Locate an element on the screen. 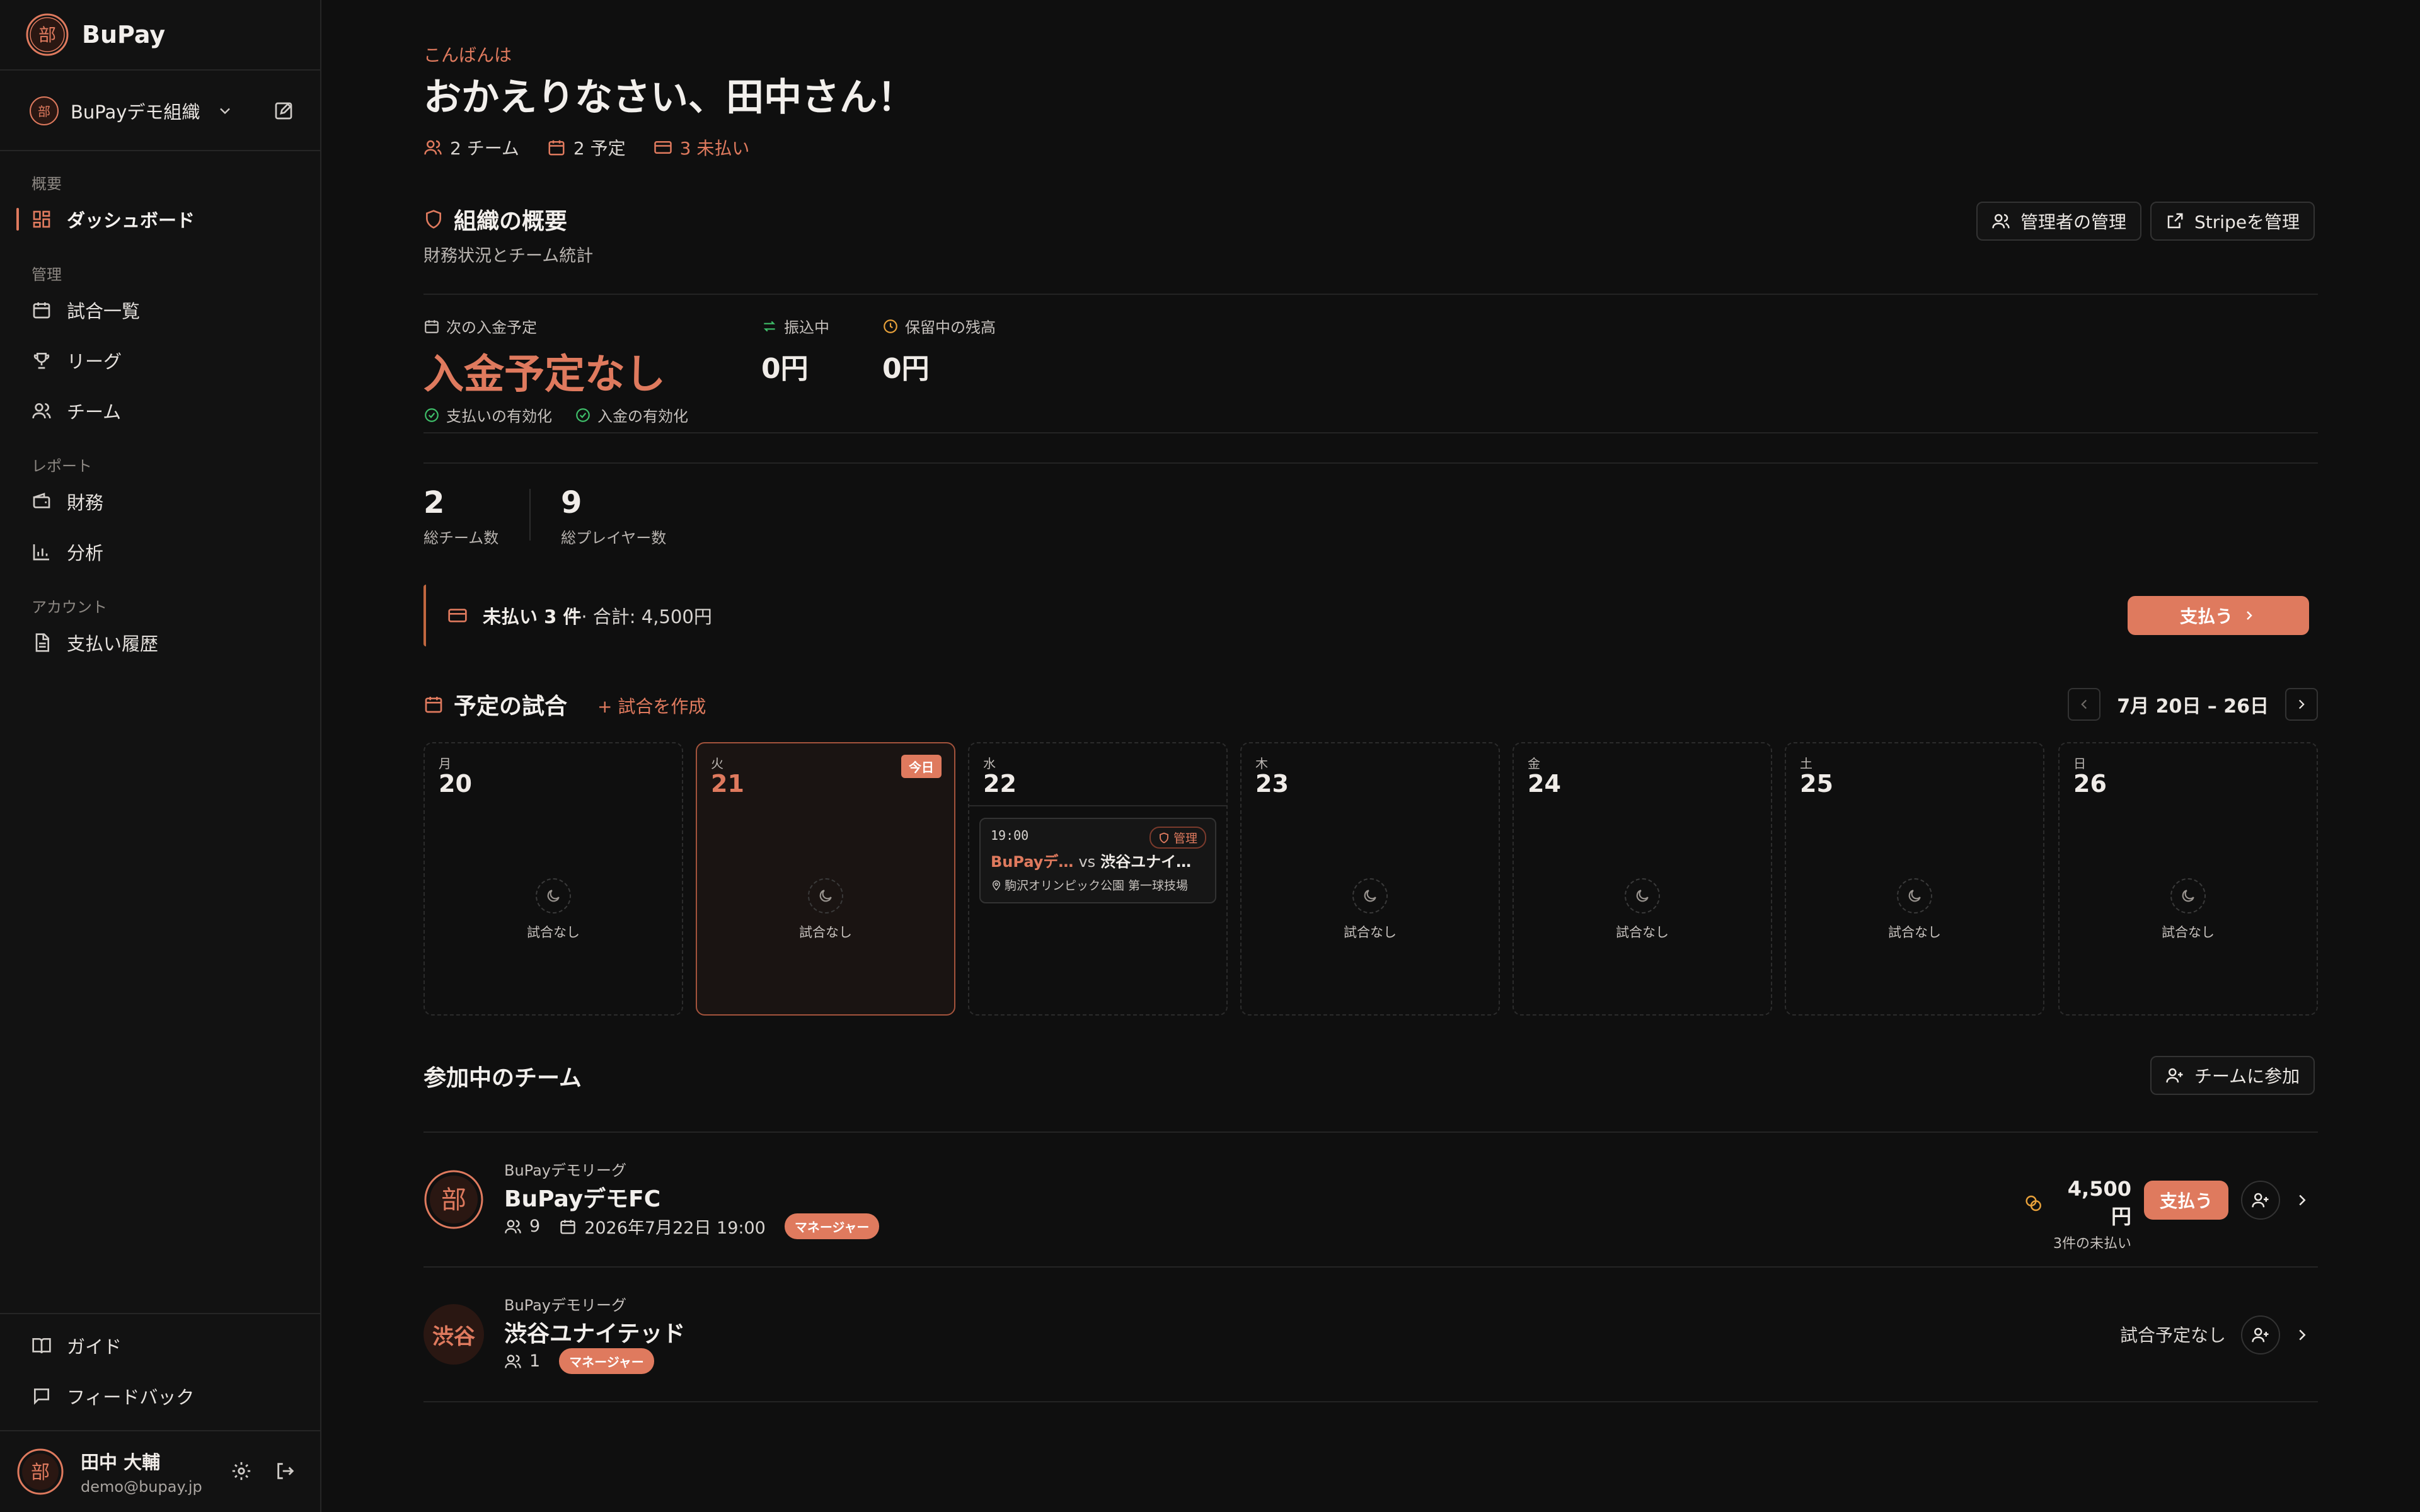 Image resolution: width=2420 pixels, height=1512 pixels. next-match: 2026年7月22日 19:00 is located at coordinates (663, 1226).